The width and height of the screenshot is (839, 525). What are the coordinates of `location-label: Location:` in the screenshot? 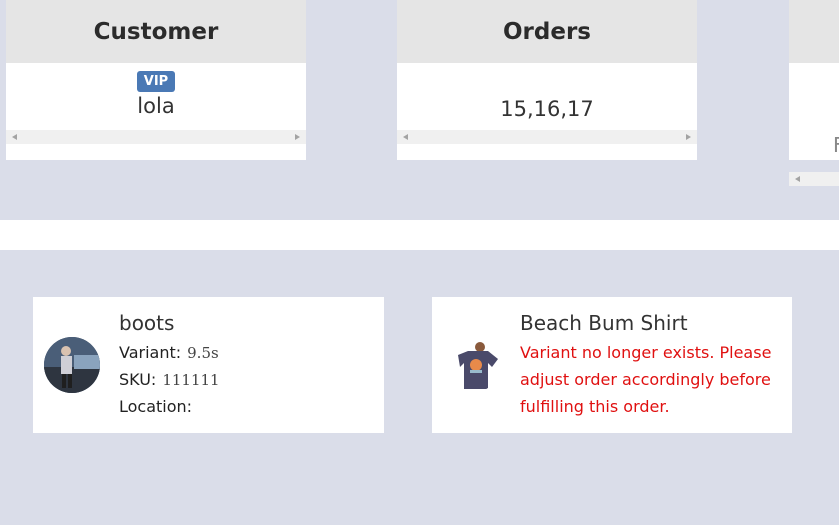 It's located at (156, 406).